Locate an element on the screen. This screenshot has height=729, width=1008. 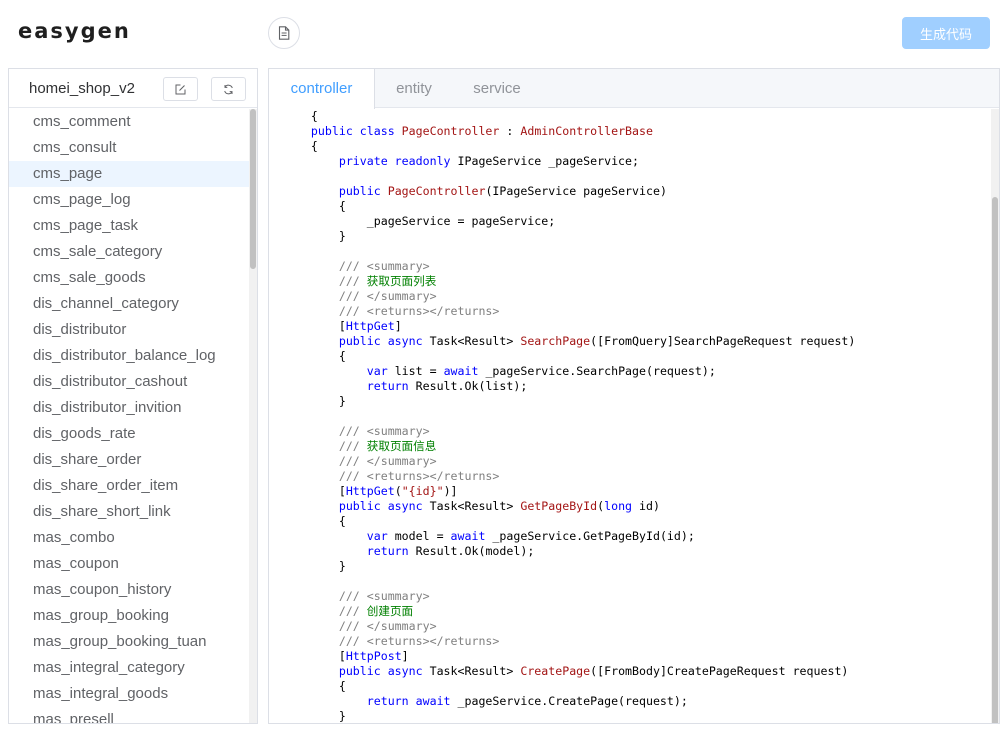
table-list-item: dis_distributor_cashout is located at coordinates (130, 382).